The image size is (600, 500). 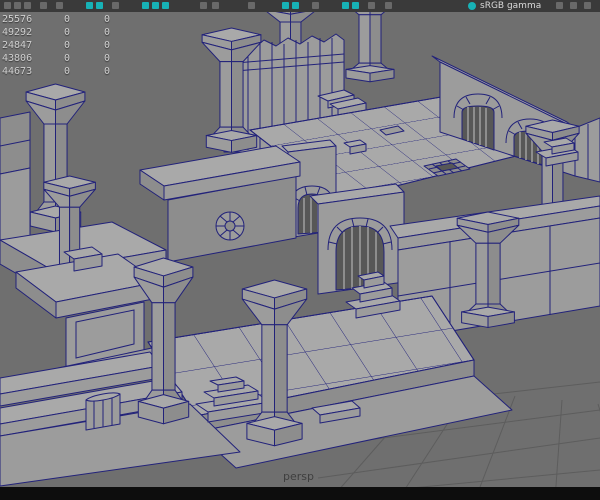 I want to click on gamma-label: sRGB gamma, so click(x=511, y=6).